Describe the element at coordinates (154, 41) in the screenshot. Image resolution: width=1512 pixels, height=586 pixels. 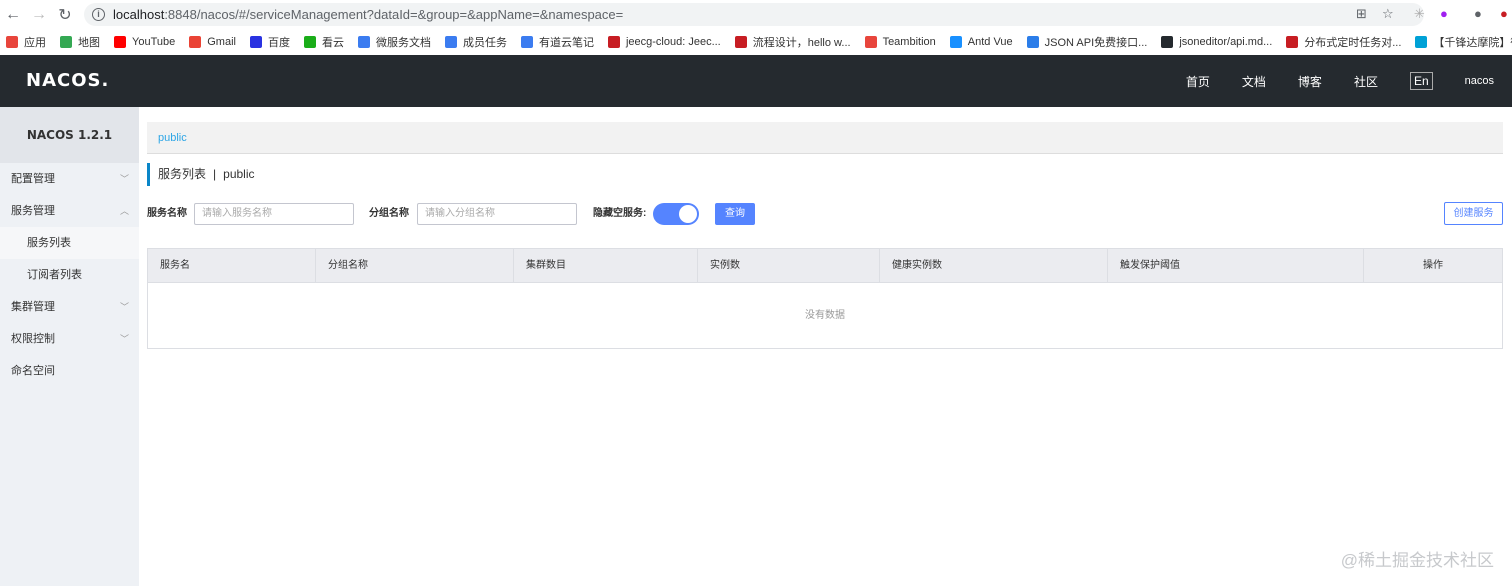
I see `bookmark-label: YouTube` at that location.